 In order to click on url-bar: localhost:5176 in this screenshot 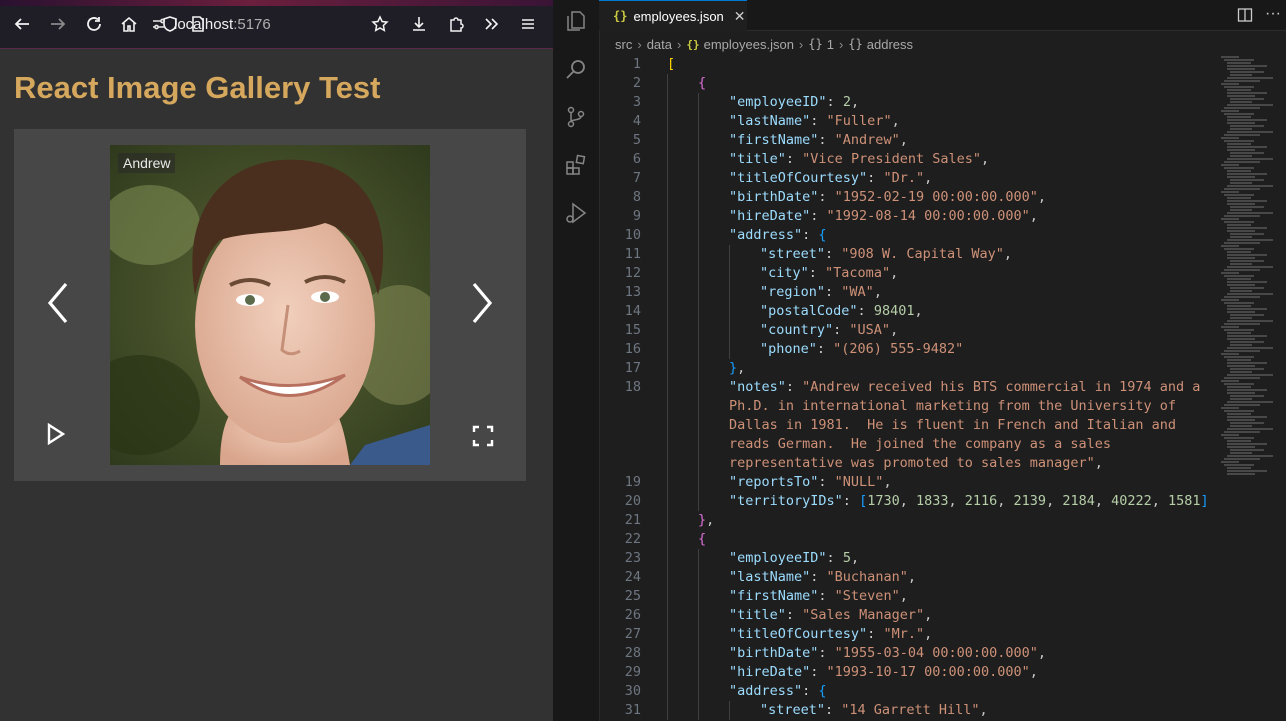, I will do `click(250, 24)`.